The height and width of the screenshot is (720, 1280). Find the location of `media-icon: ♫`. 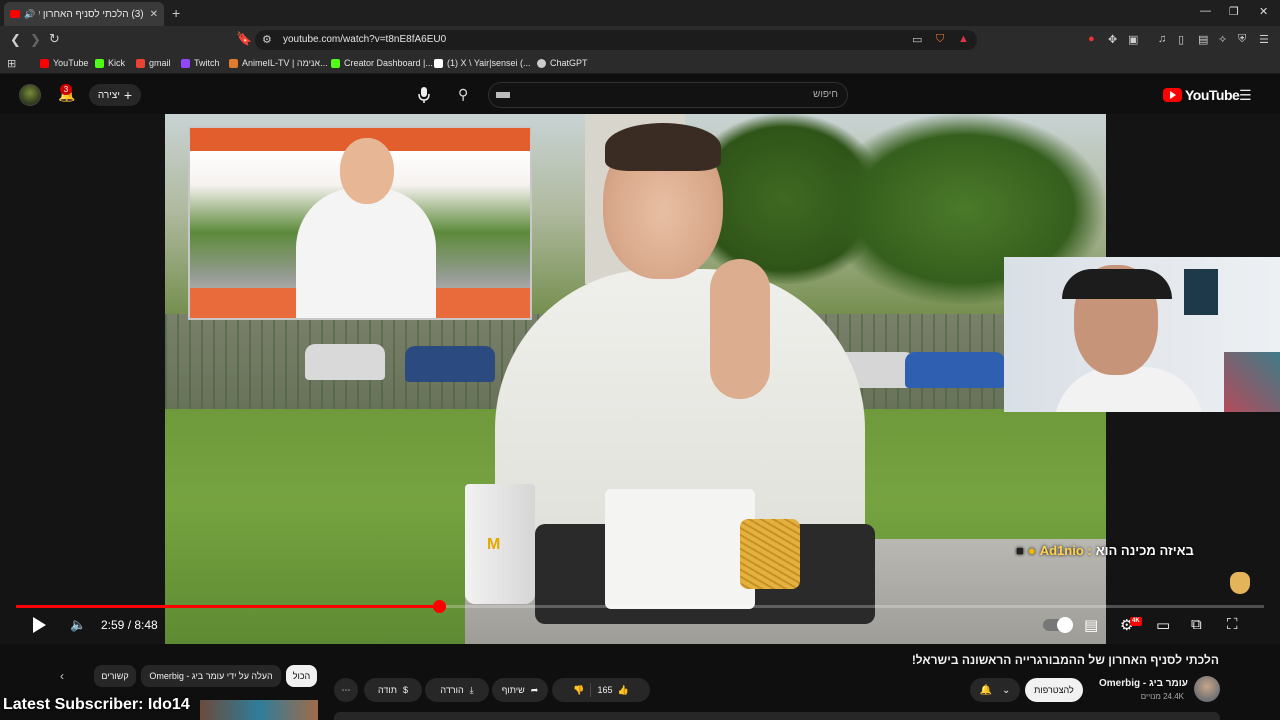

media-icon: ♫ is located at coordinates (1162, 39).